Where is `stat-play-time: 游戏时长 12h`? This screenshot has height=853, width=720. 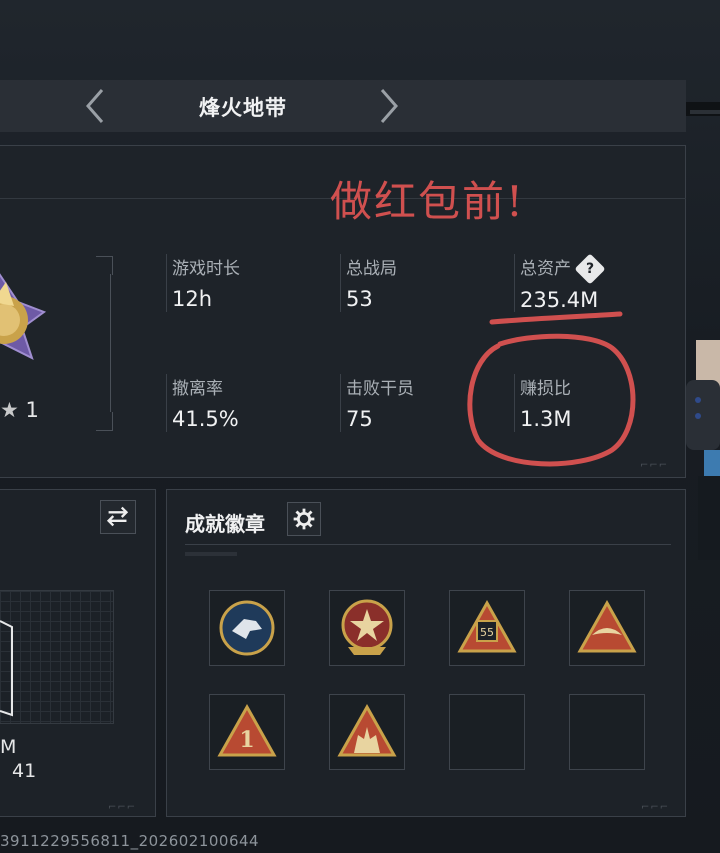
stat-play-time: 游戏时长 12h is located at coordinates (203, 283).